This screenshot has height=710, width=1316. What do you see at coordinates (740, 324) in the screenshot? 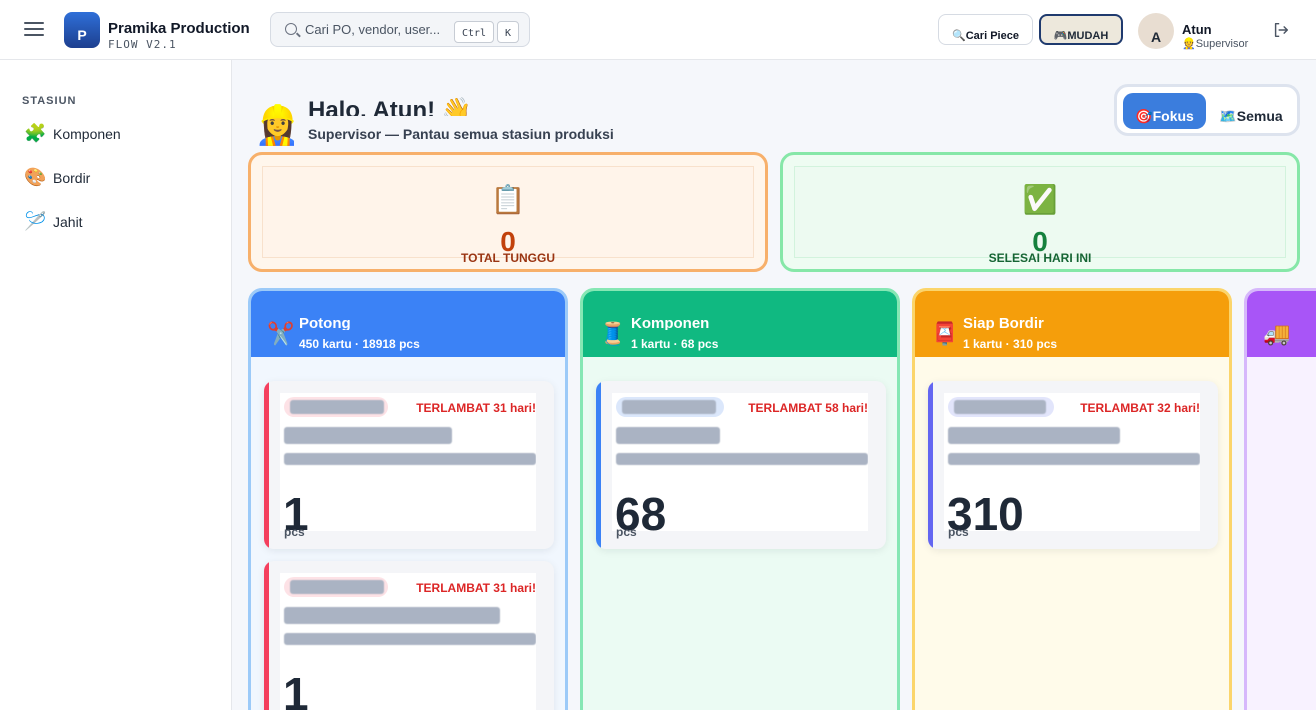
I see `column-header: 🧵 Komponen 1 kartu · 68 pcs` at bounding box center [740, 324].